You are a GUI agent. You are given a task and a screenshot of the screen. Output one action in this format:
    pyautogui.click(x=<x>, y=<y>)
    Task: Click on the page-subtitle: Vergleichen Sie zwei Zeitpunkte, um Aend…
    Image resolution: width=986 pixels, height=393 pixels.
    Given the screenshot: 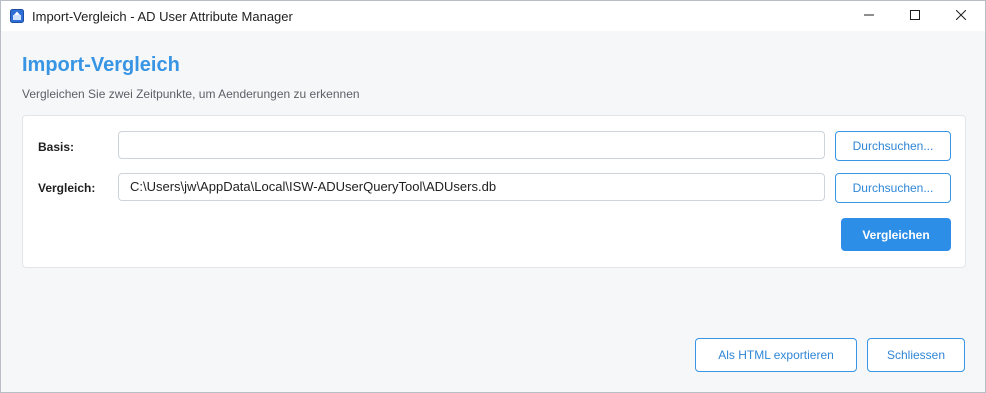 What is the action you would take?
    pyautogui.click(x=191, y=94)
    